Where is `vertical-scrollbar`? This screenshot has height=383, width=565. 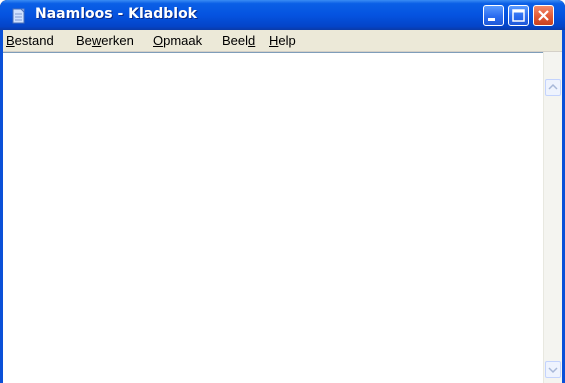 vertical-scrollbar is located at coordinates (552, 217).